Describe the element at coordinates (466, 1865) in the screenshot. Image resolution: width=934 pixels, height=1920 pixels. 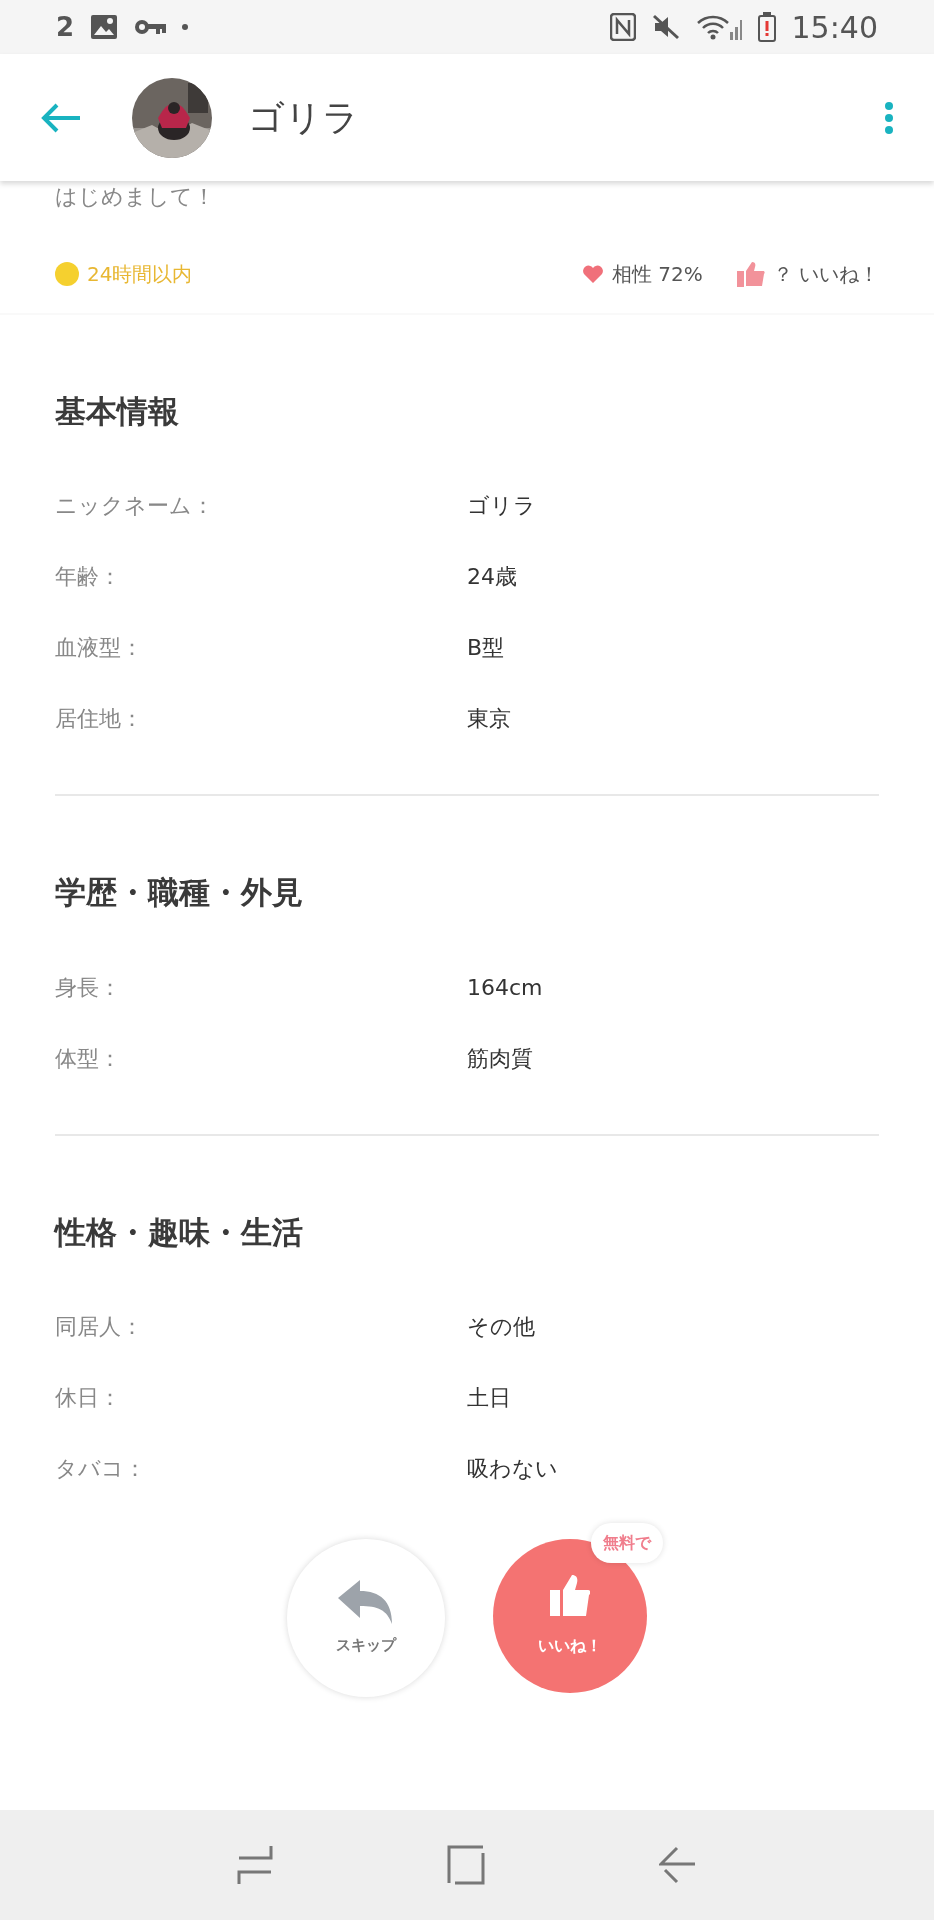
I see `home-icon` at that location.